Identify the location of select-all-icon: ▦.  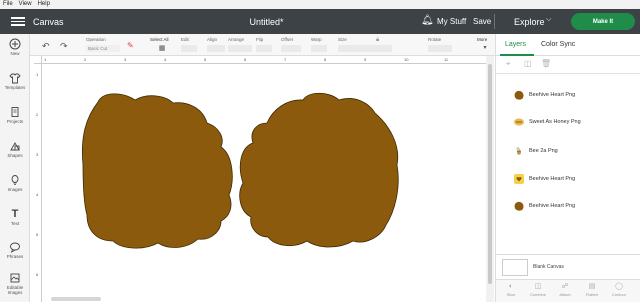
(162, 48).